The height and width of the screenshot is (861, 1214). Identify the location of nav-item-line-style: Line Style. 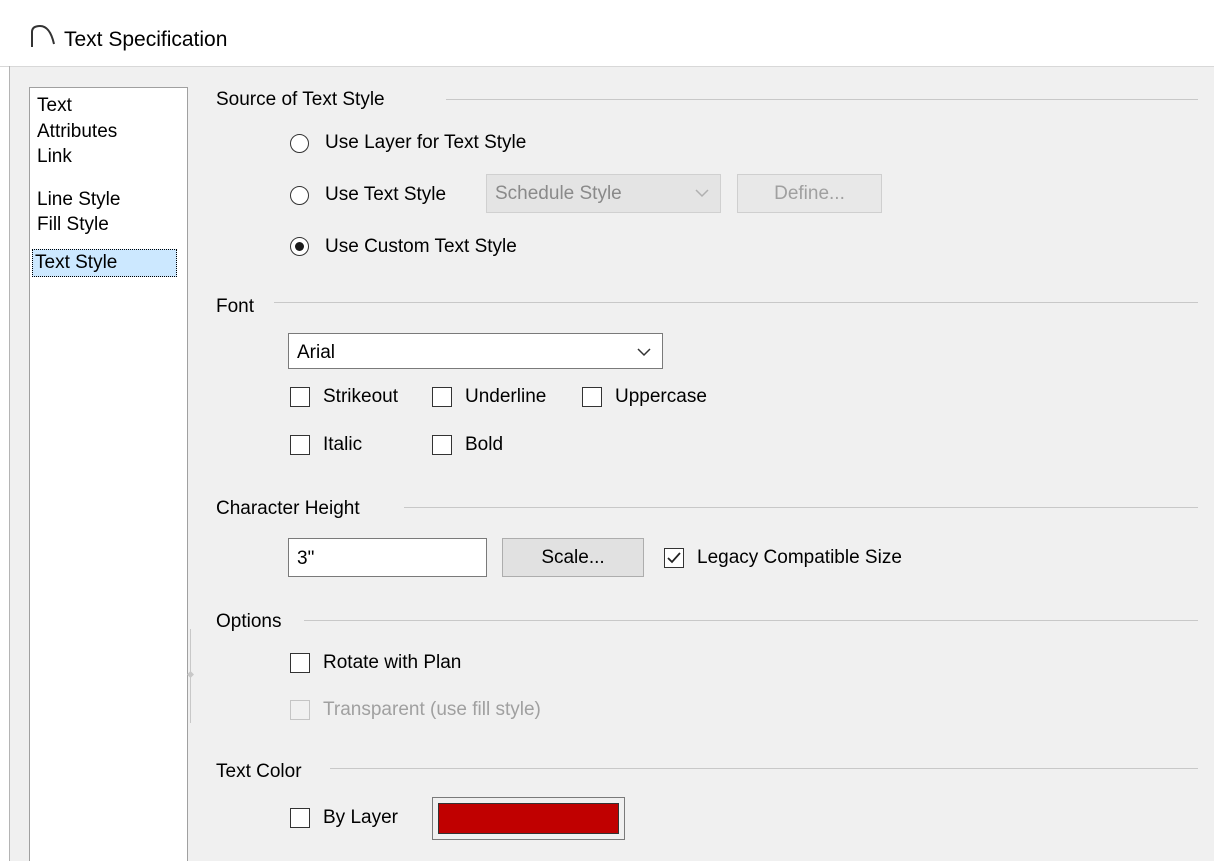
(78, 200).